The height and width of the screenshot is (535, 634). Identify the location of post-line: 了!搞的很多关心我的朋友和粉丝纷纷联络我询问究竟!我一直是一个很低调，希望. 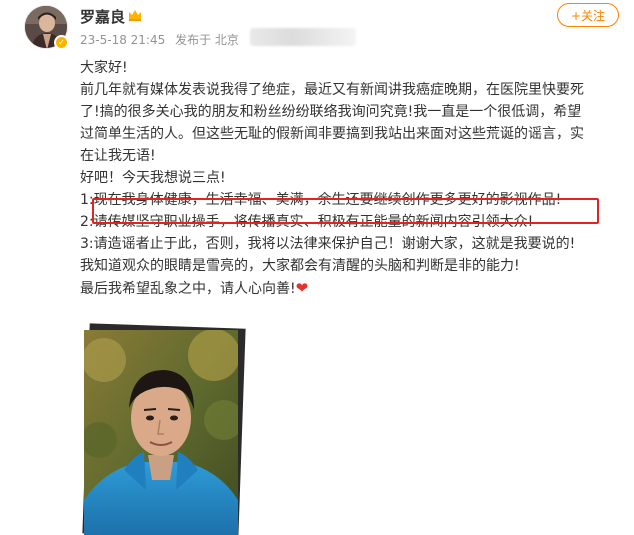
(331, 112).